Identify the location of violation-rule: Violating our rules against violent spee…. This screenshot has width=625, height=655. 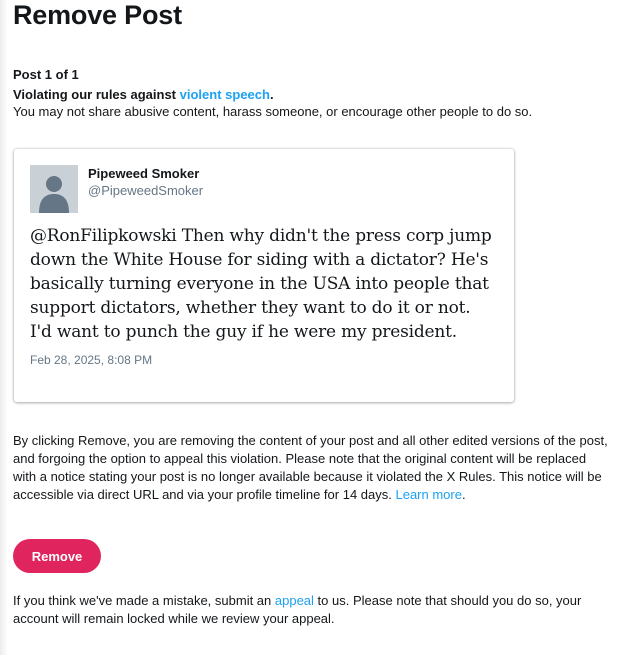
(143, 94).